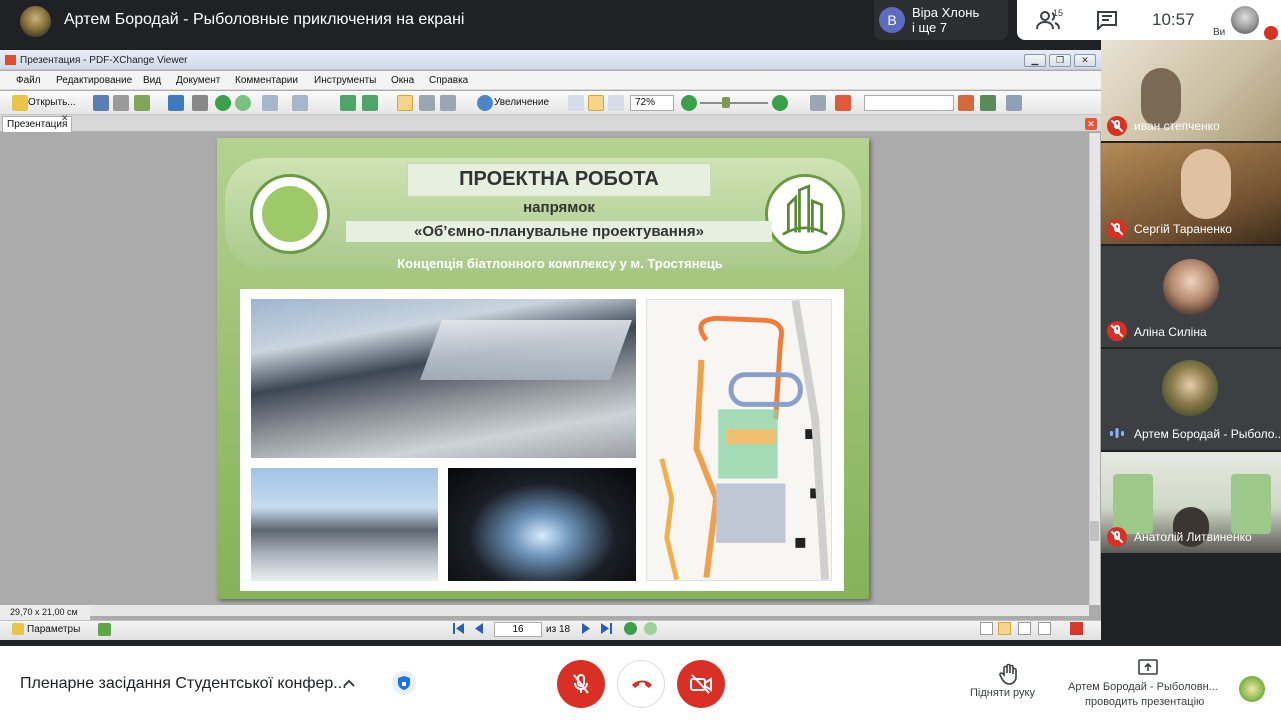  I want to click on chevron-up-icon, so click(349, 683).